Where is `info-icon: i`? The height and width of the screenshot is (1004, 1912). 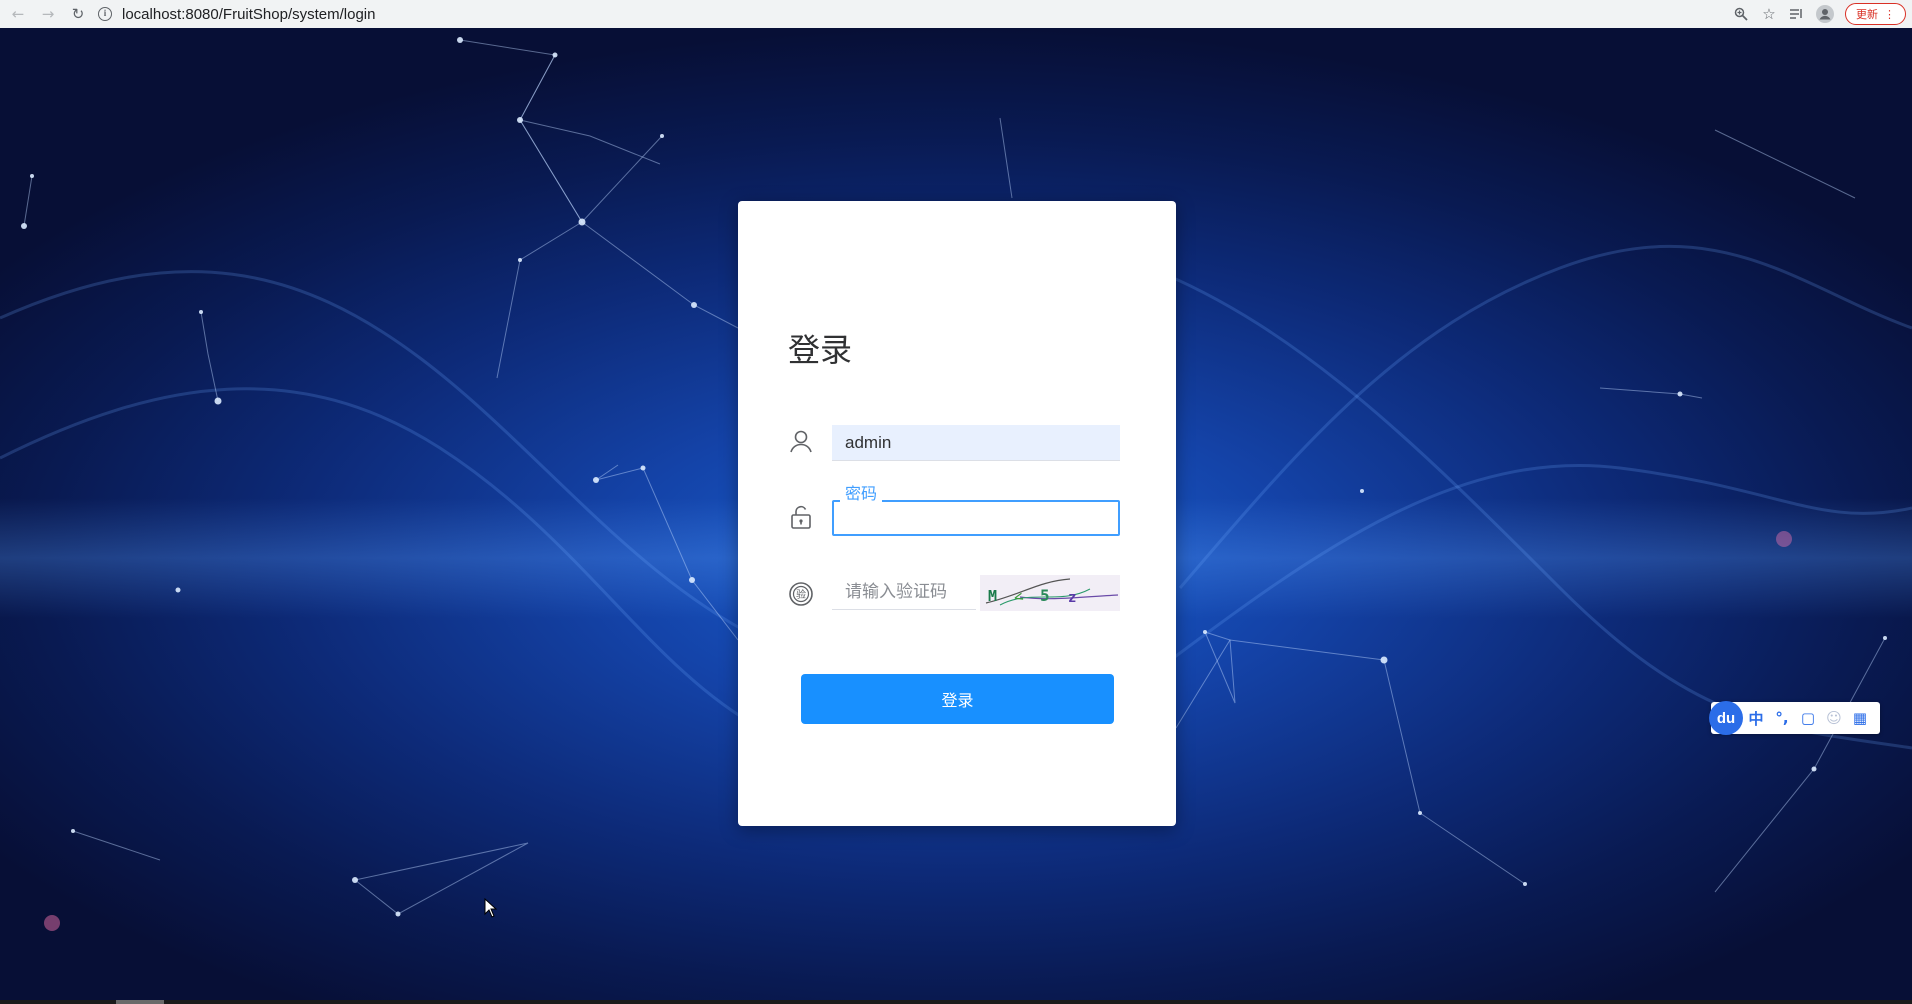
info-icon: i is located at coordinates (105, 14).